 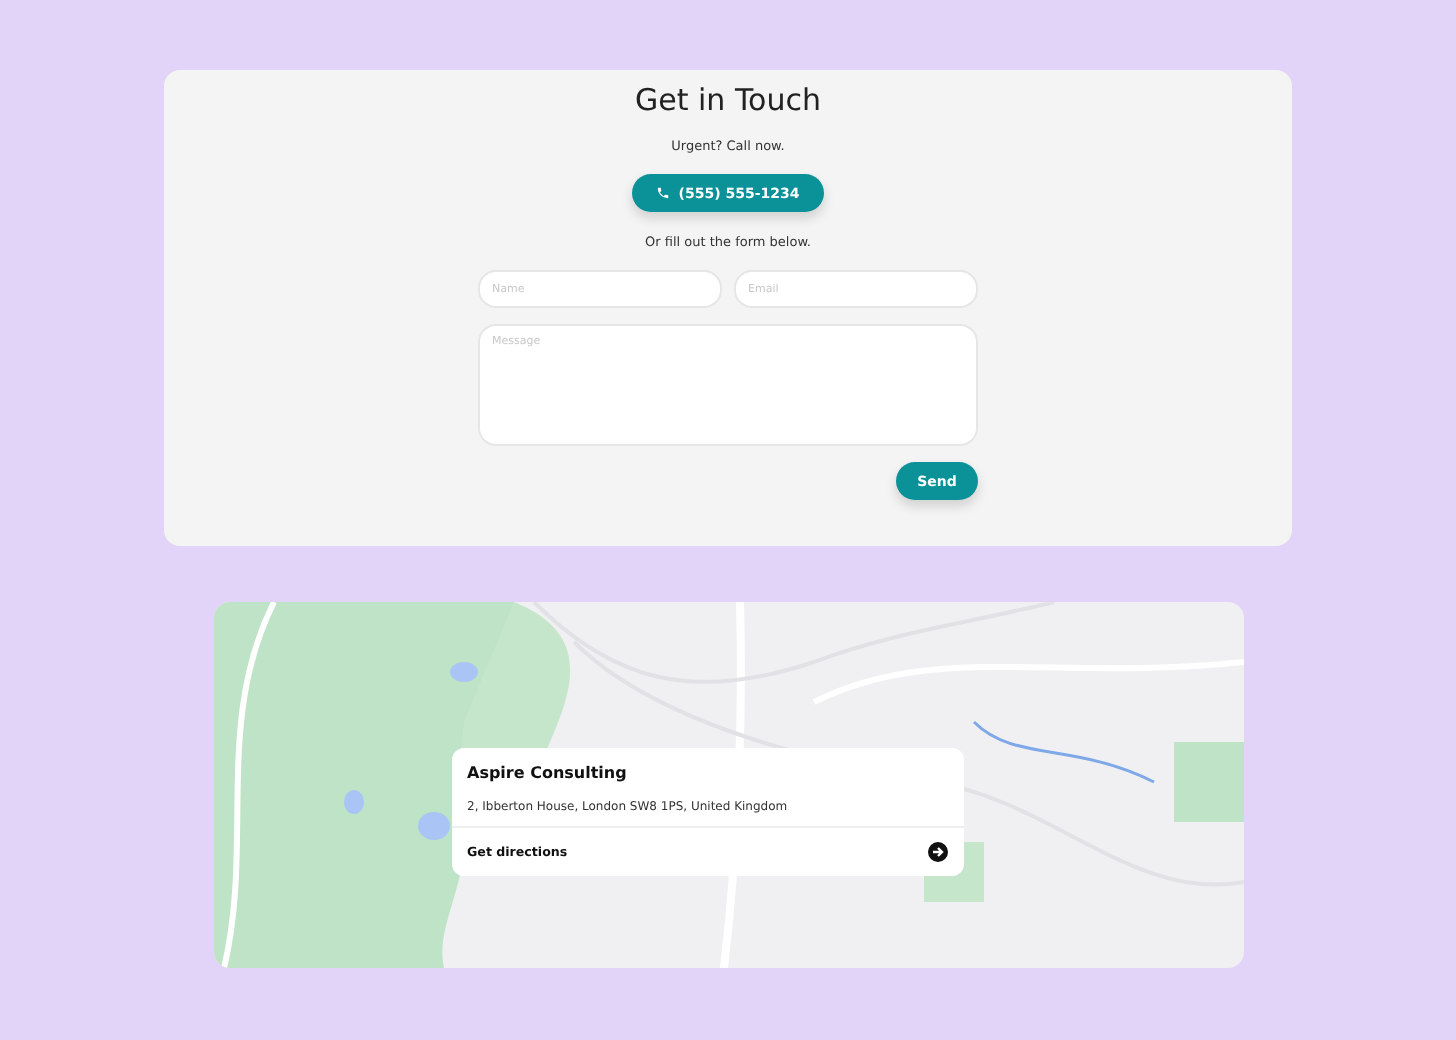 What do you see at coordinates (548, 773) in the screenshot?
I see `place-name: Aspire Consulting` at bounding box center [548, 773].